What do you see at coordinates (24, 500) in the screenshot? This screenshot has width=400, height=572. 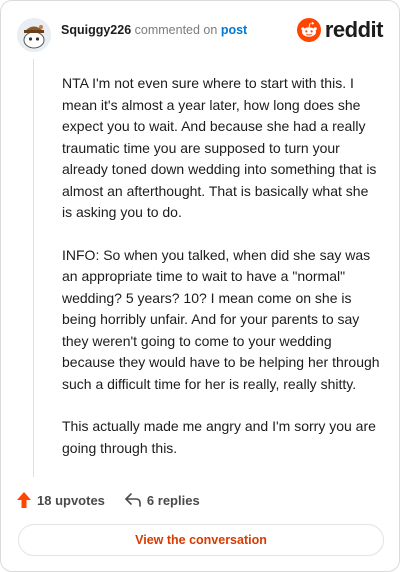 I see `upvote-arrow-icon` at bounding box center [24, 500].